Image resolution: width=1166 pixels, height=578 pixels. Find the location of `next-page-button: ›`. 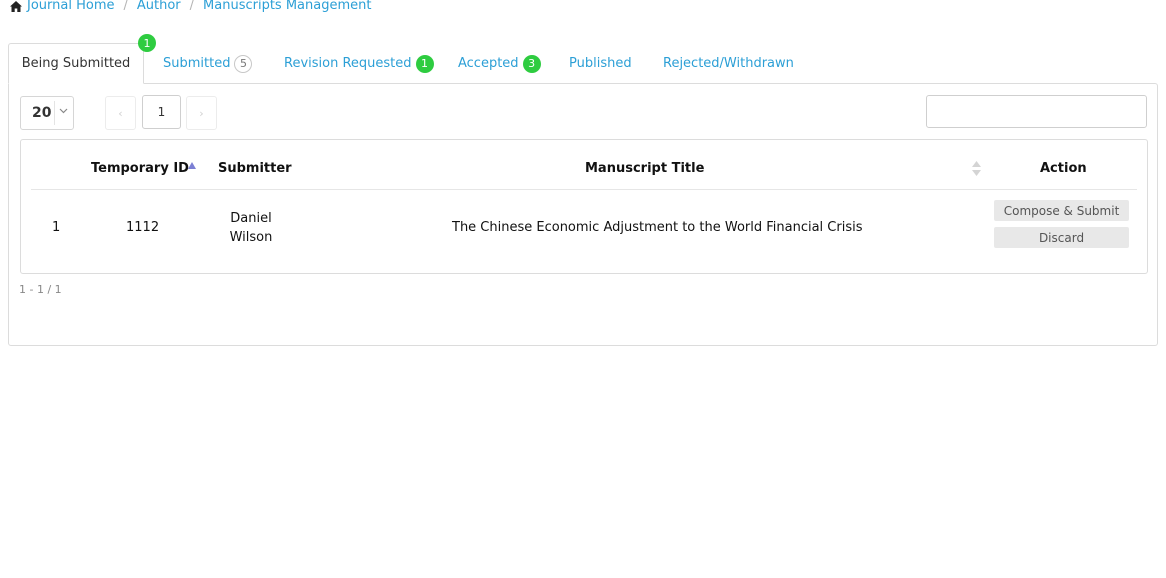

next-page-button: › is located at coordinates (201, 113).